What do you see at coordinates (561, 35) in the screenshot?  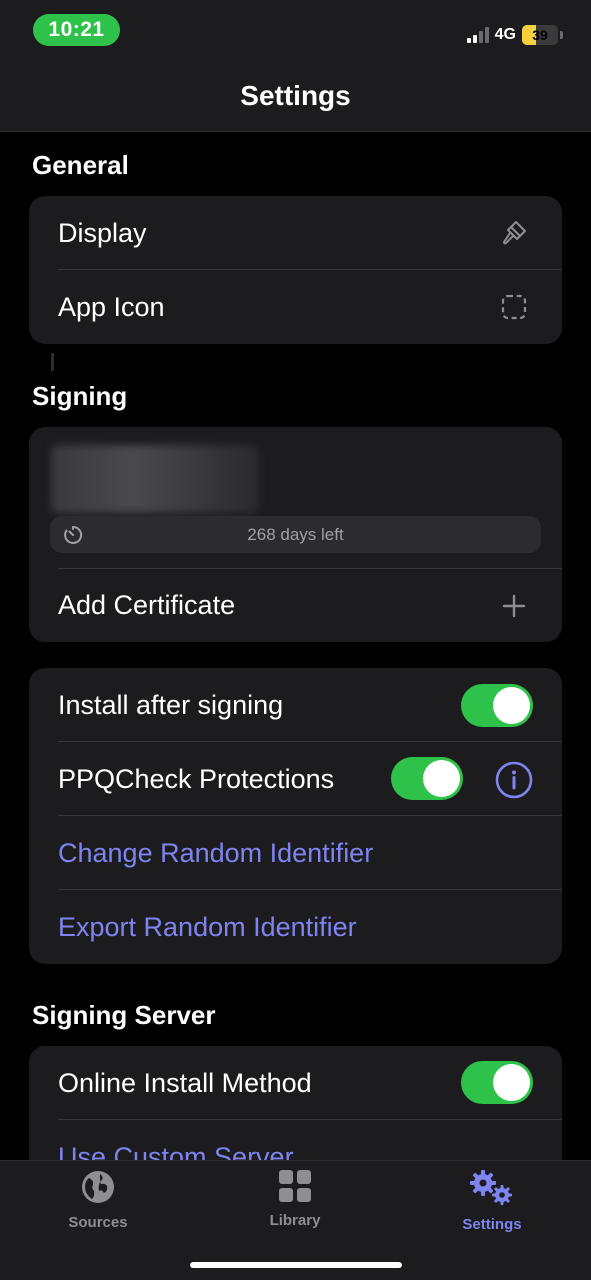 I see `battery-cap` at bounding box center [561, 35].